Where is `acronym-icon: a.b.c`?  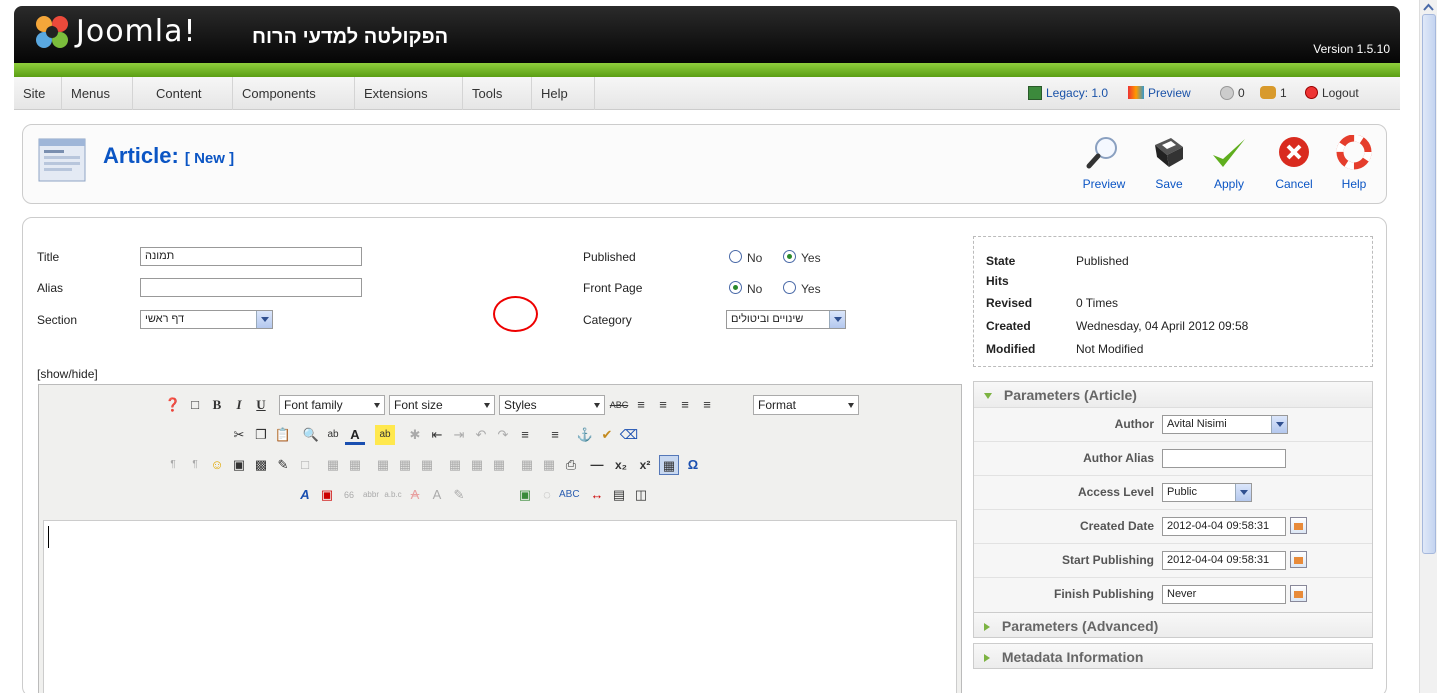
acronym-icon: a.b.c is located at coordinates (393, 495).